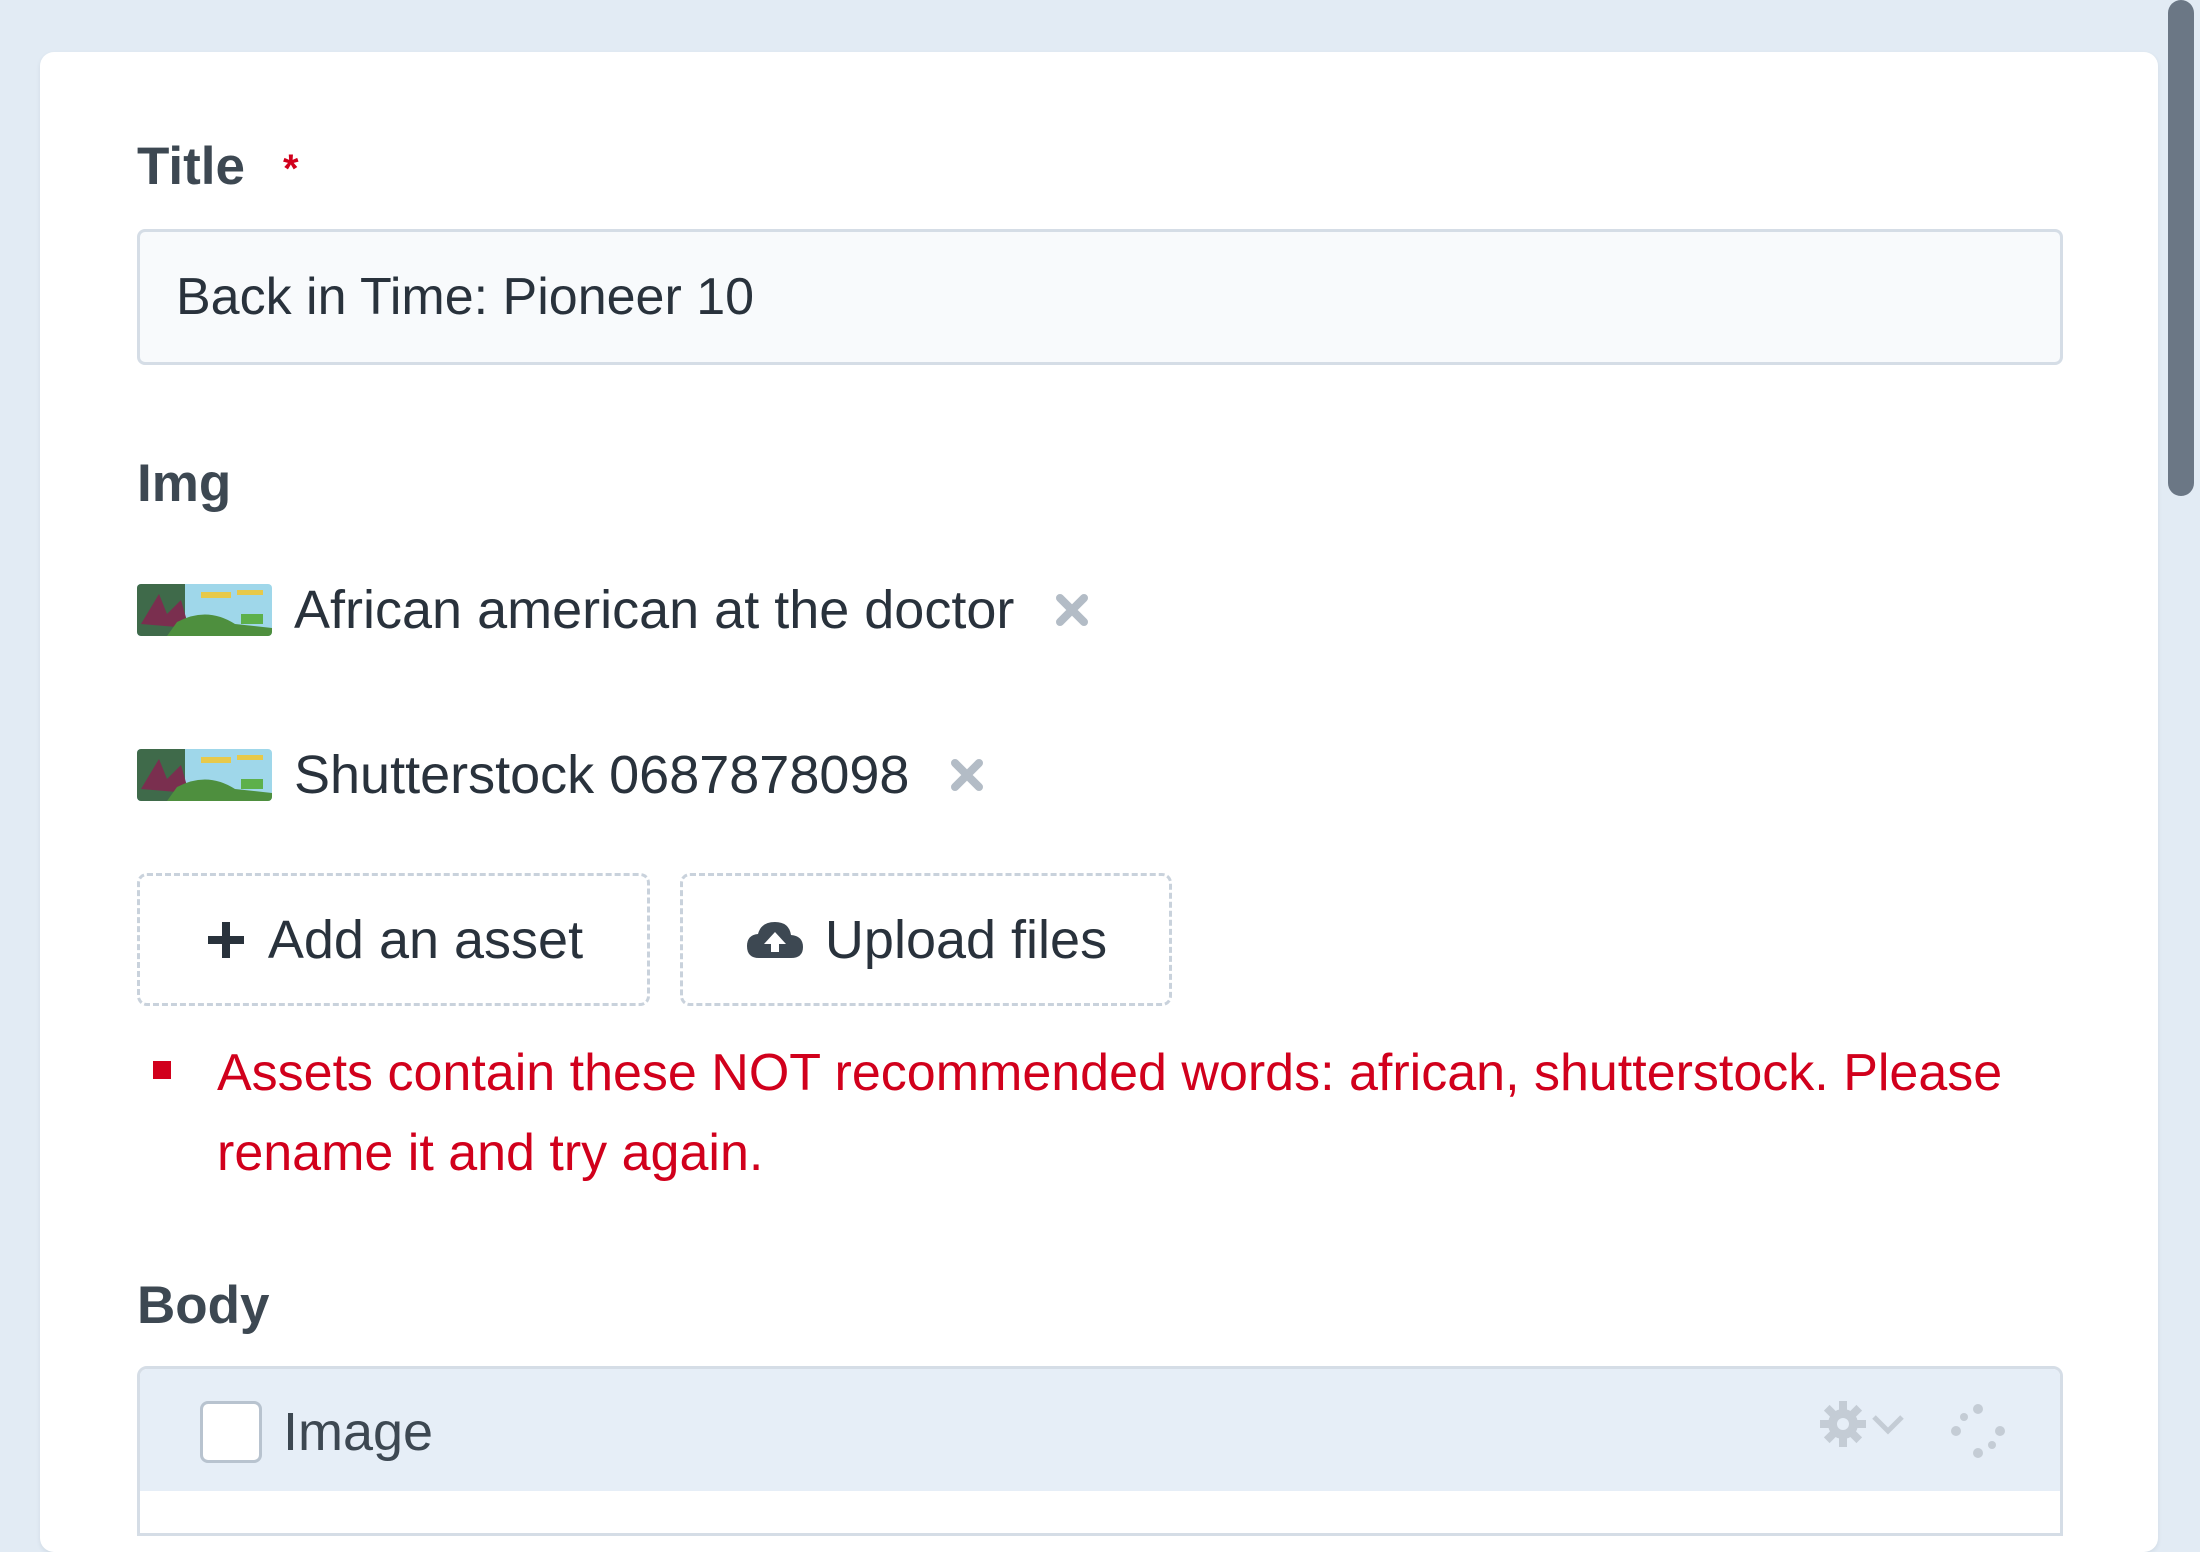  What do you see at coordinates (1100, 1430) in the screenshot?
I see `block-header: Image` at bounding box center [1100, 1430].